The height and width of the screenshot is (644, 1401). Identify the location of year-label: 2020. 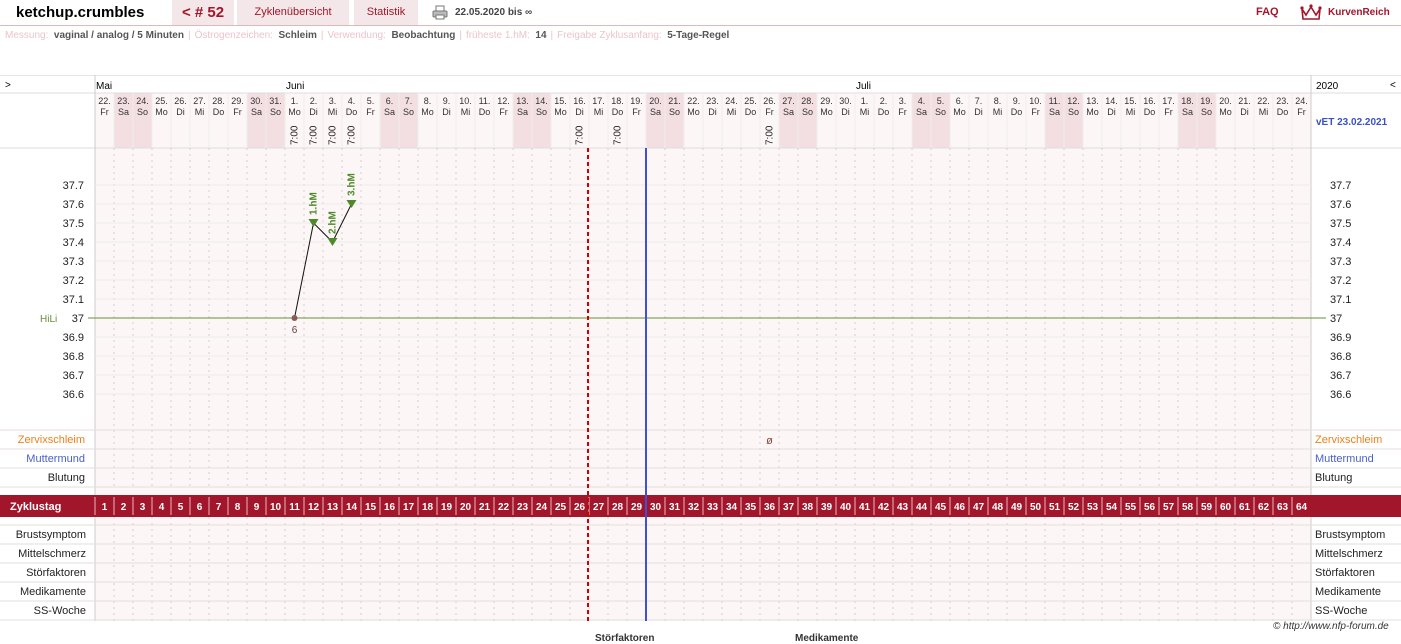
(1327, 86).